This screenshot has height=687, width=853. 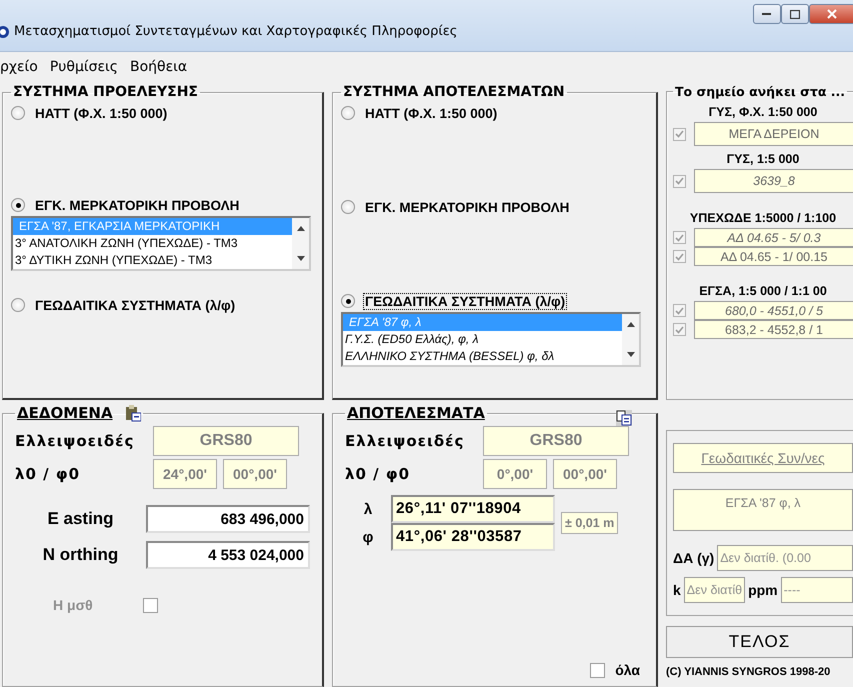 I want to click on minimize-button, so click(x=767, y=14).